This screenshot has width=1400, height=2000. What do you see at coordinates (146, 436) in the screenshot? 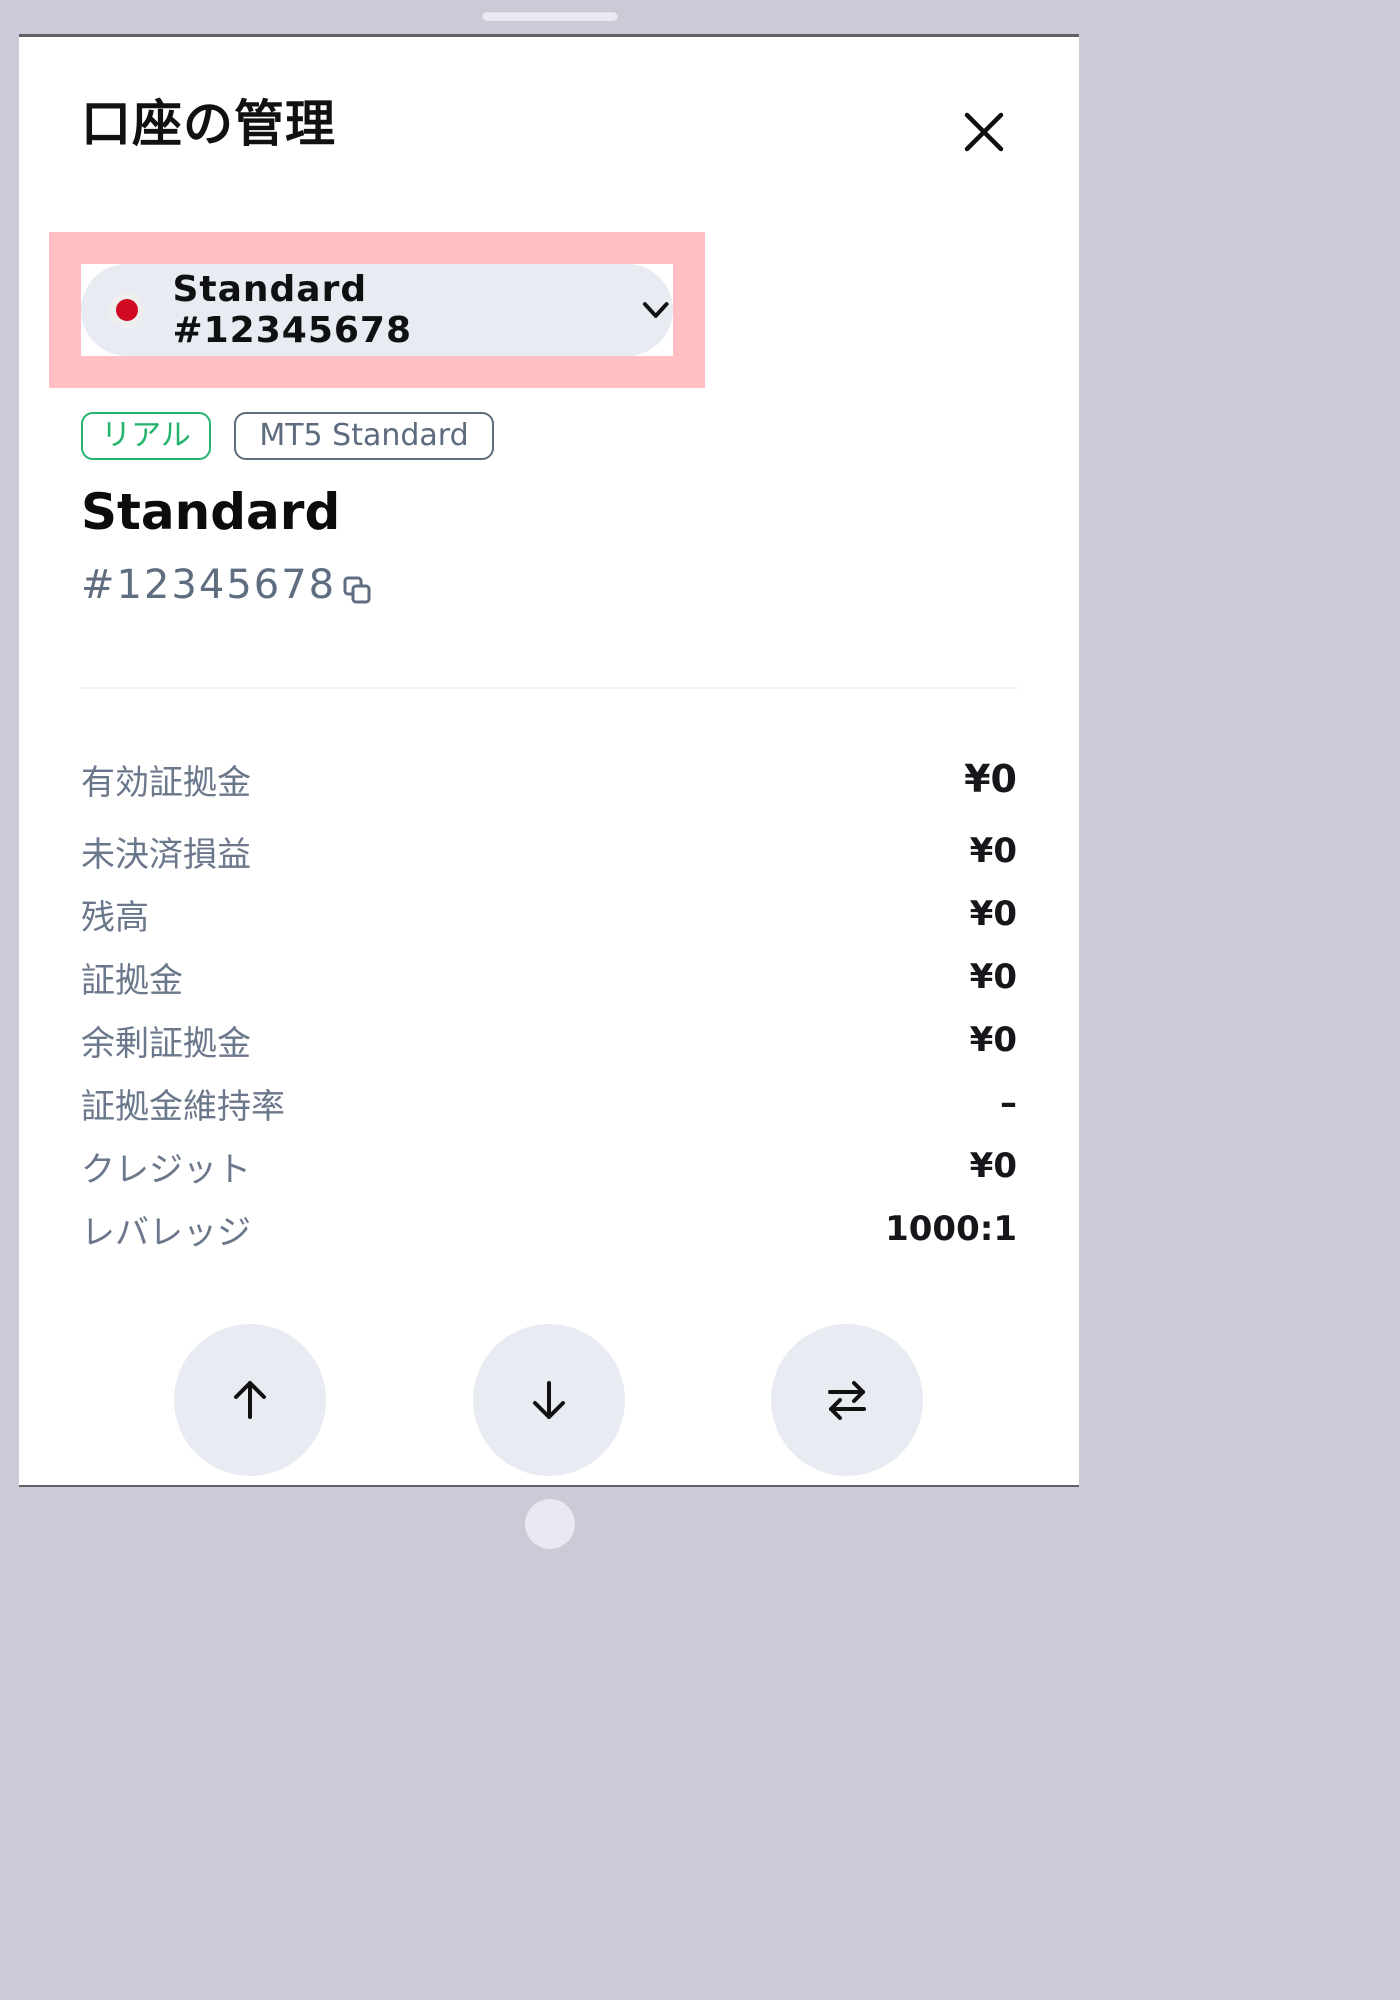
I see `real-account-tag: リアル` at bounding box center [146, 436].